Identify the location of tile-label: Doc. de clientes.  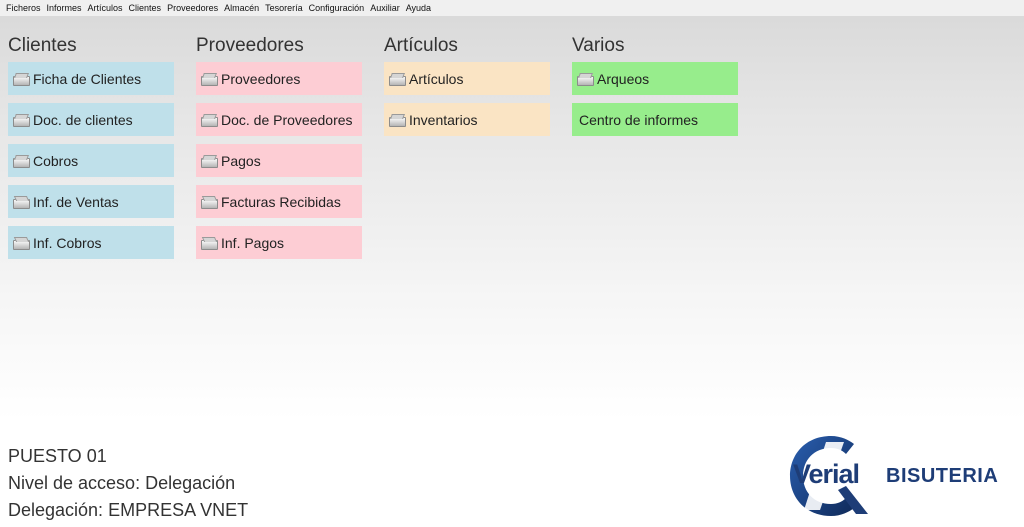
(83, 119).